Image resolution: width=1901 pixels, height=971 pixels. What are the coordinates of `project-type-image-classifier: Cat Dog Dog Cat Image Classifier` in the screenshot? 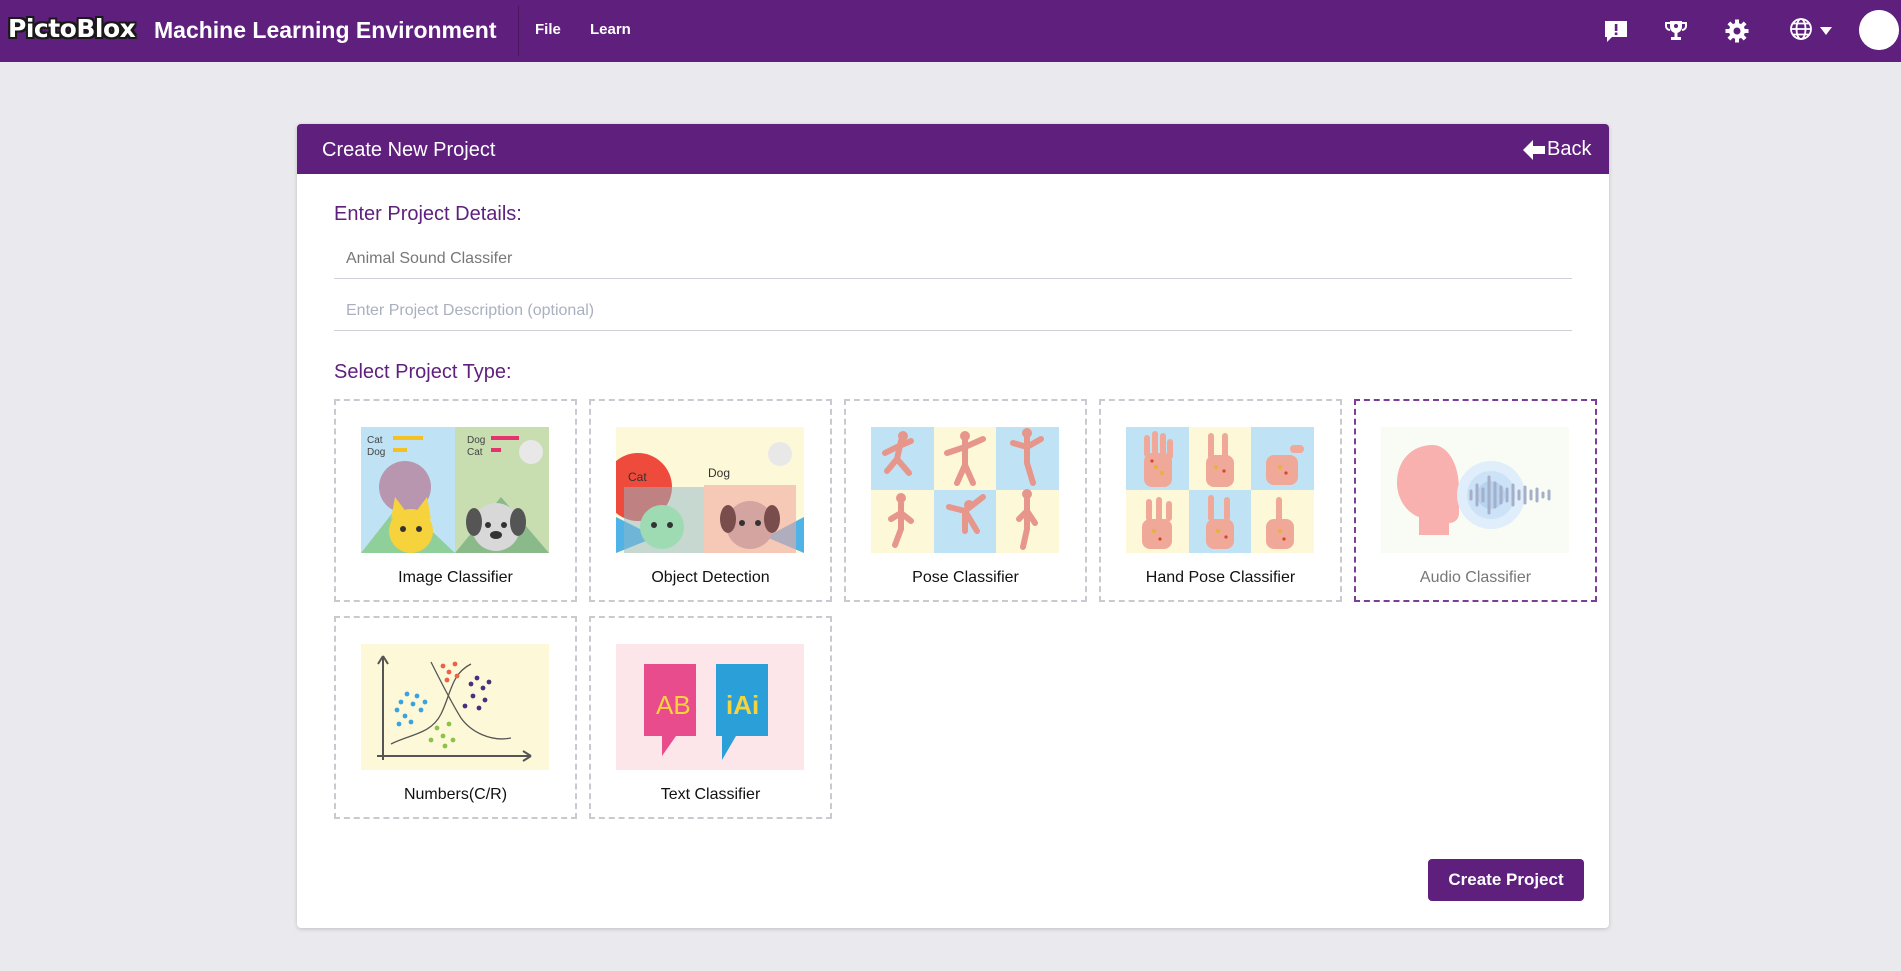 It's located at (455, 500).